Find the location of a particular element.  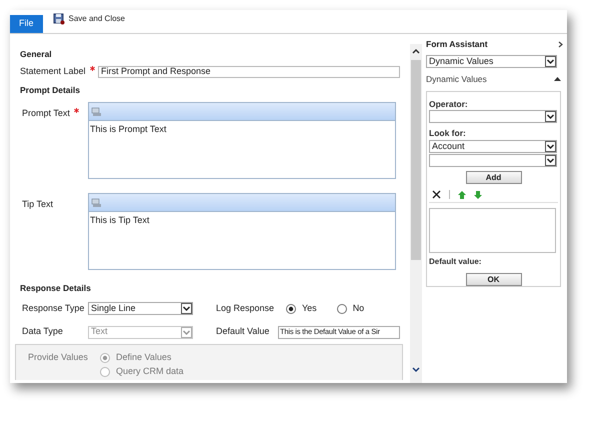

section-heading: General is located at coordinates (36, 54).